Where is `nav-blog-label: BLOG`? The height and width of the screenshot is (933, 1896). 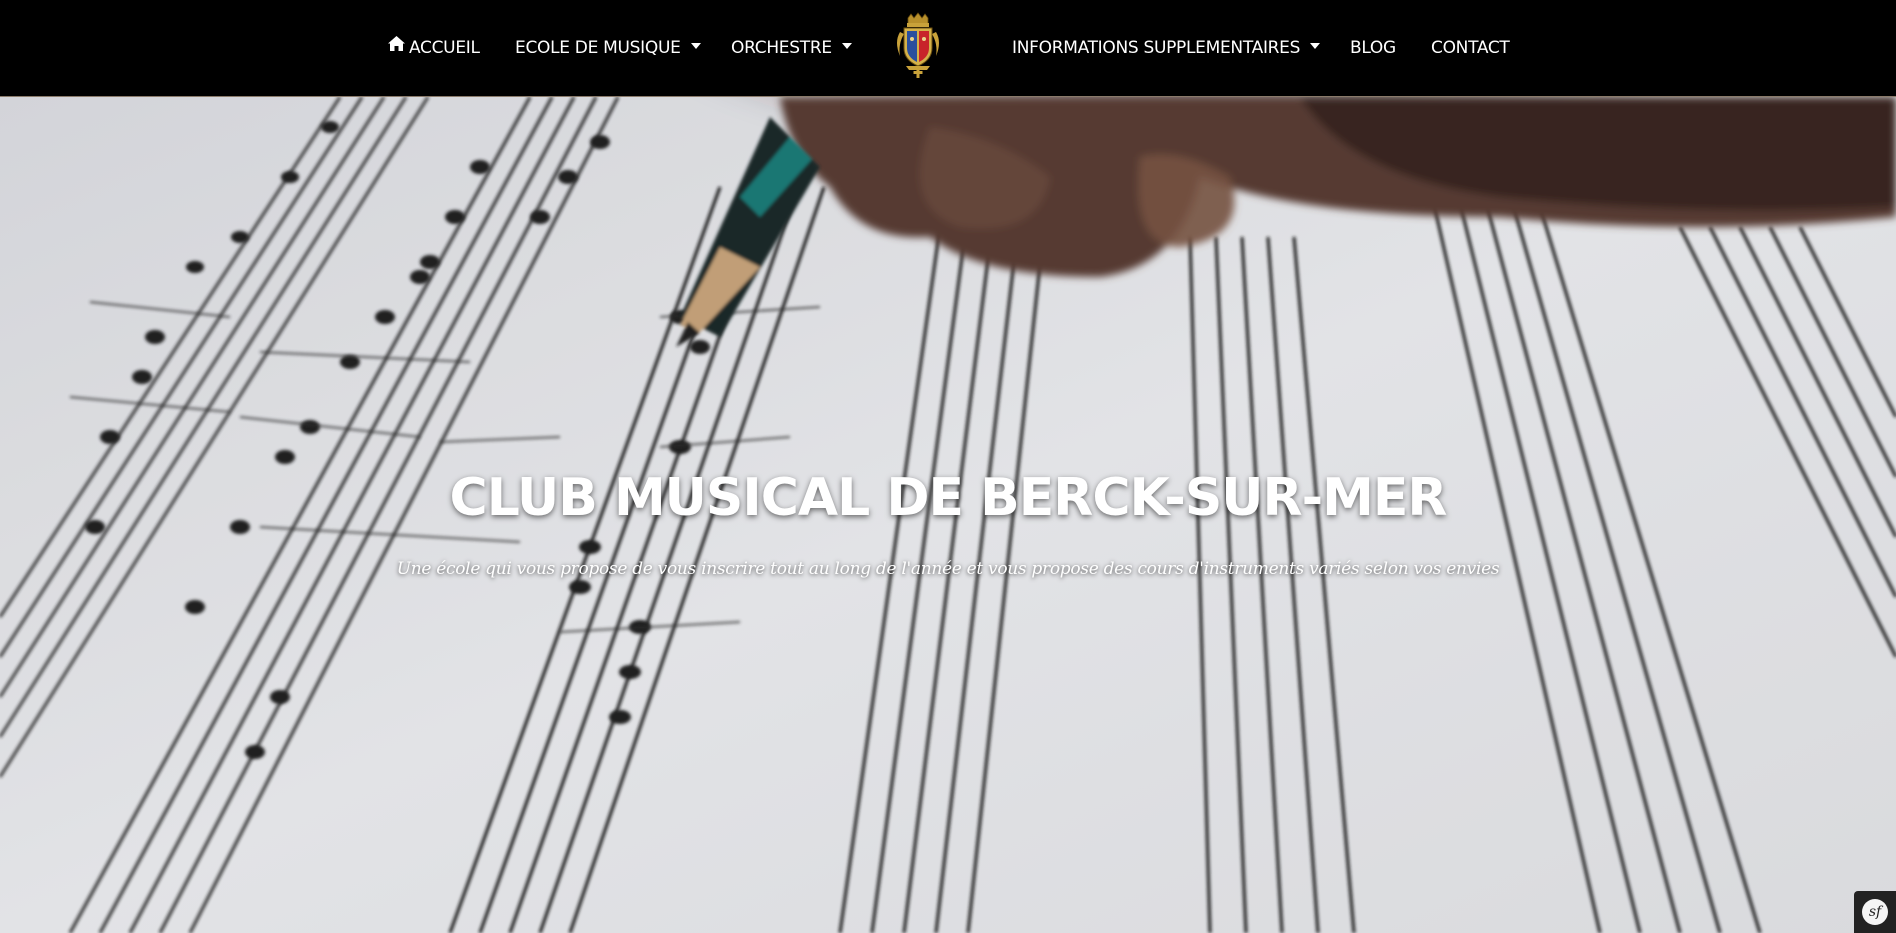 nav-blog-label: BLOG is located at coordinates (1373, 48).